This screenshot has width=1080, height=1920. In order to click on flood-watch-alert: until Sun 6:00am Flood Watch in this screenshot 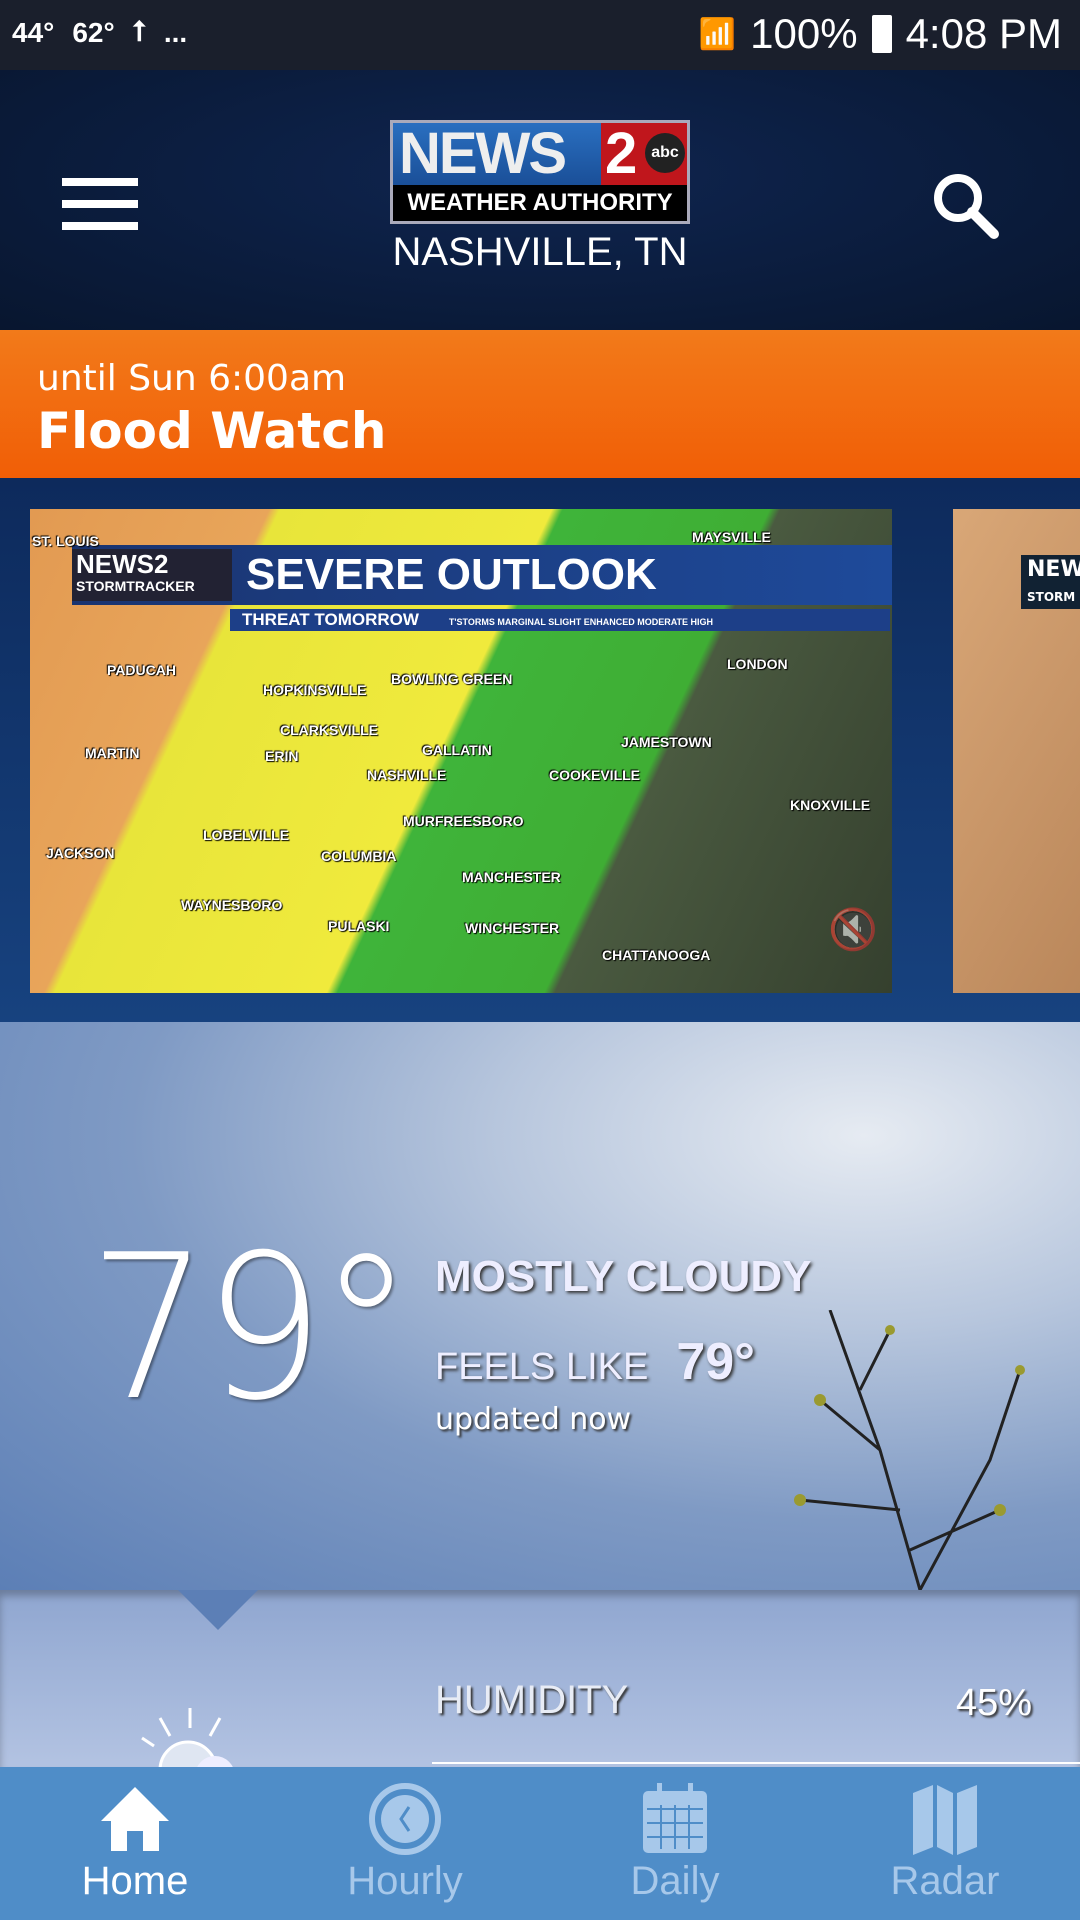, I will do `click(540, 404)`.